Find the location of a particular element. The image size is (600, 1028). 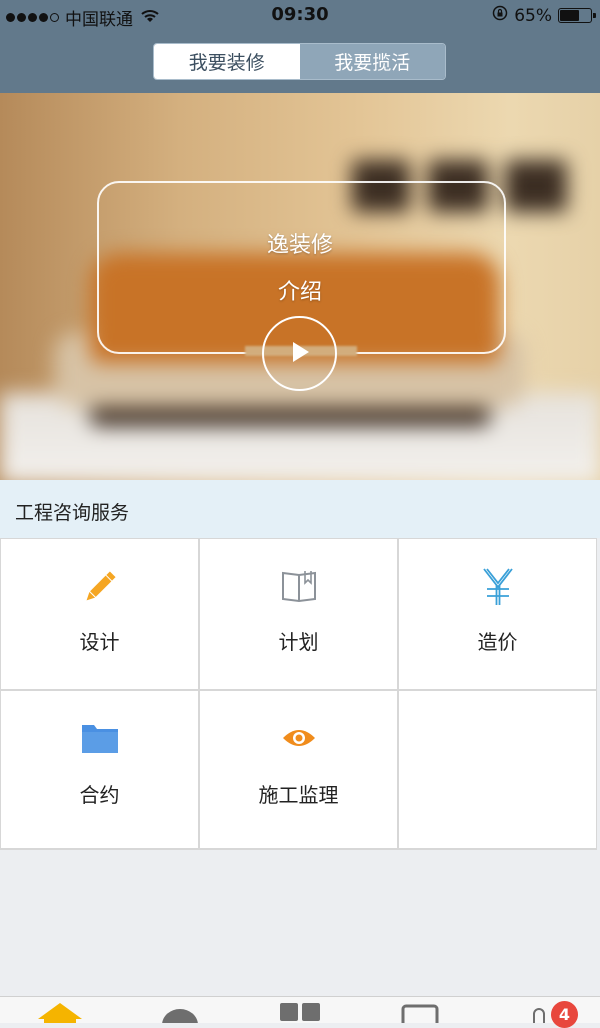

battery-fill is located at coordinates (569, 15).